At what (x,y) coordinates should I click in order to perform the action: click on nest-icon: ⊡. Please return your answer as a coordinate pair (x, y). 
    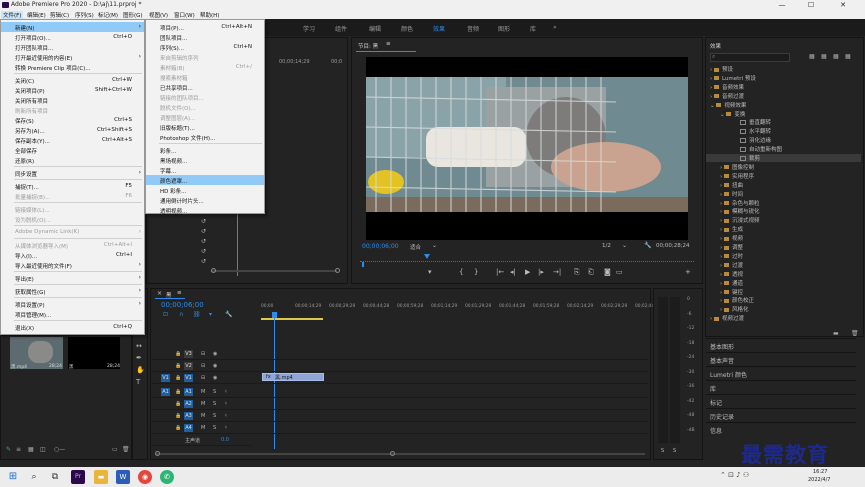
    Looking at the image, I should click on (165, 314).